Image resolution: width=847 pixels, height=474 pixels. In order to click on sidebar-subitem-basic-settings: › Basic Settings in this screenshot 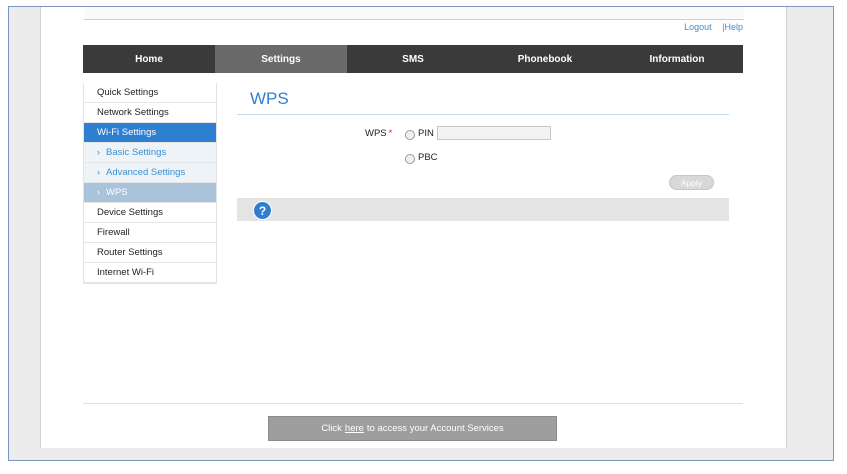, I will do `click(150, 153)`.